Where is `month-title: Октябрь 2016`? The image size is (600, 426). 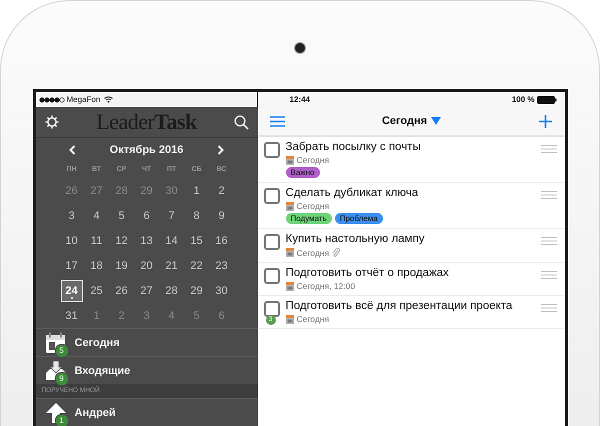
month-title: Октябрь 2016 is located at coordinates (147, 150).